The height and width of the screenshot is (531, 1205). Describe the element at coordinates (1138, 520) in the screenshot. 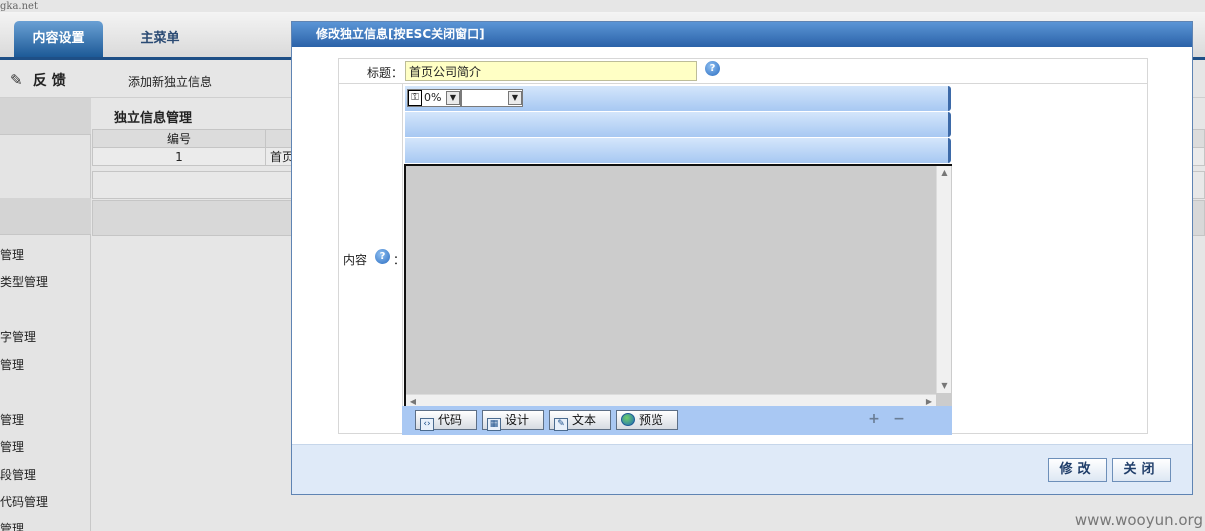

I see `watermark-text: www.wooyun.org` at that location.